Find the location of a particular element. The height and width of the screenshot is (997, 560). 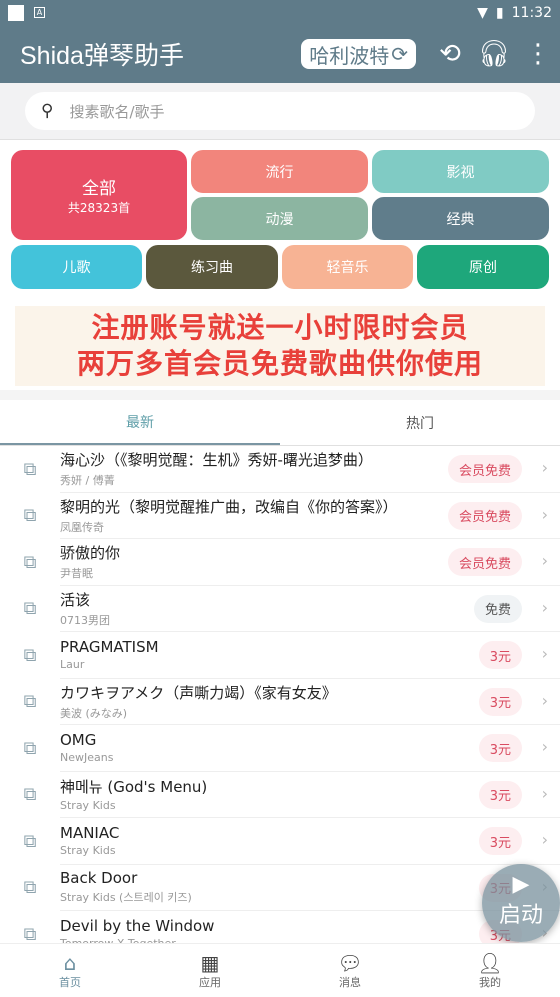

search-placeholder: 搜素歌名/歌手 is located at coordinates (117, 111).